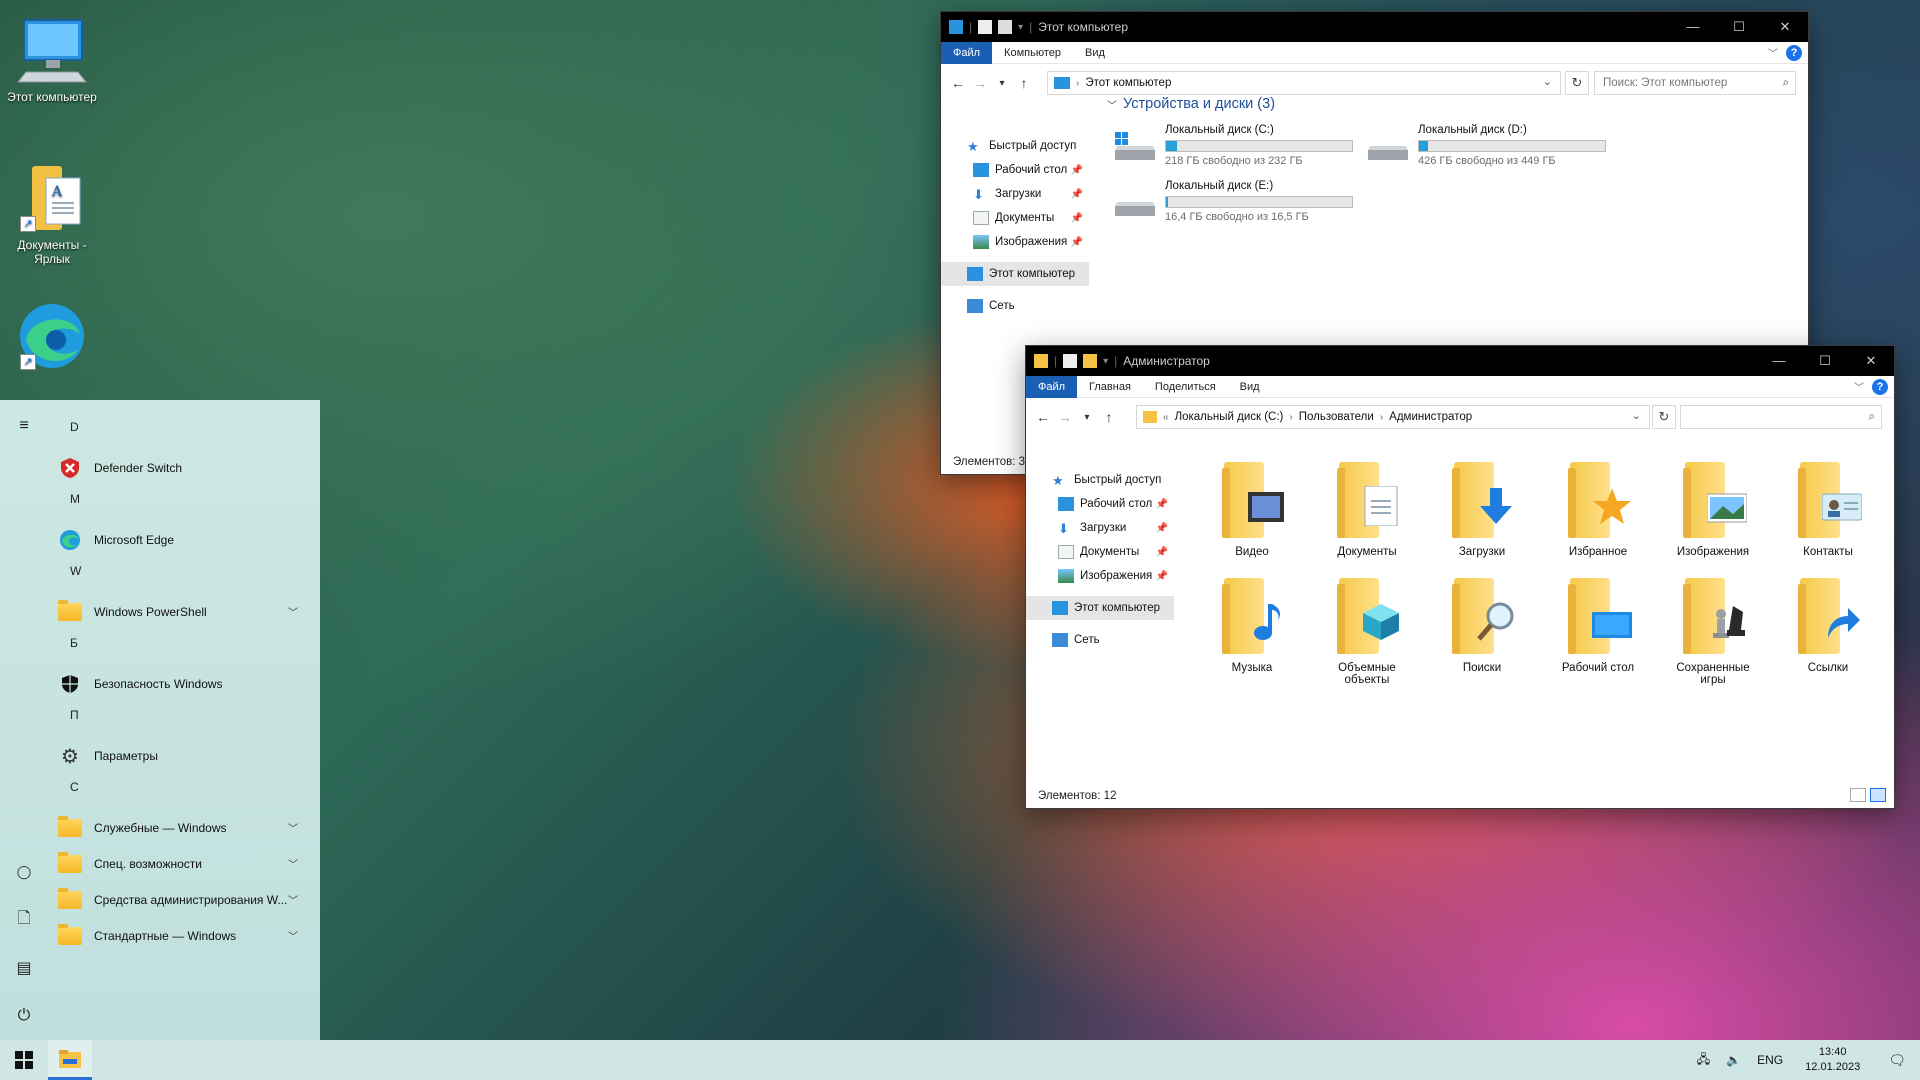 Image resolution: width=1920 pixels, height=1080 pixels. I want to click on breadcrumb-local-disk: Локальный диск (C:), so click(1229, 417).